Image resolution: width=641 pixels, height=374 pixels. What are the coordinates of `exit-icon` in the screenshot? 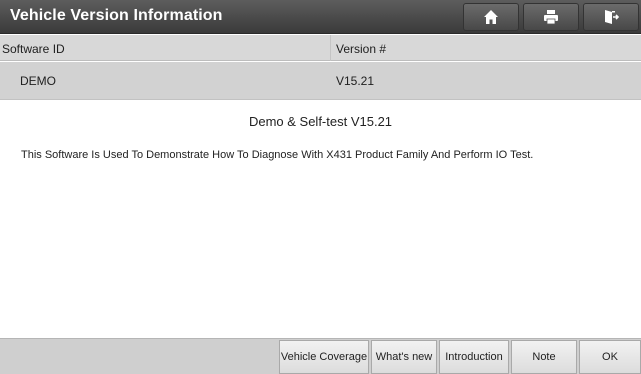 It's located at (611, 17).